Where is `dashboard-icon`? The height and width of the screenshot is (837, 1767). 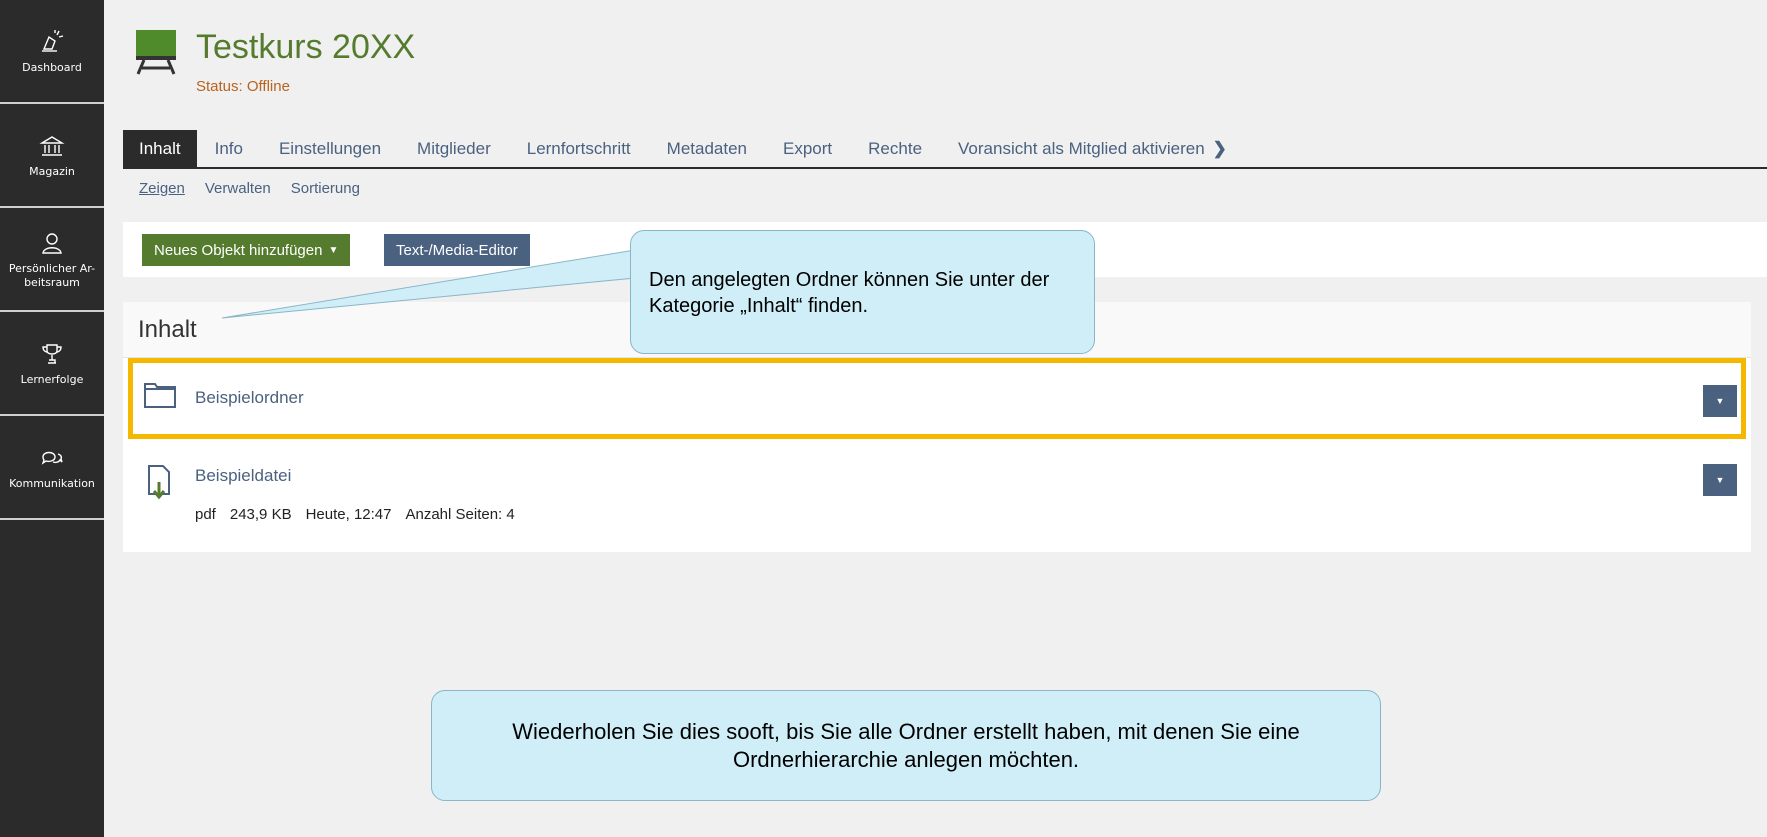
dashboard-icon is located at coordinates (52, 42).